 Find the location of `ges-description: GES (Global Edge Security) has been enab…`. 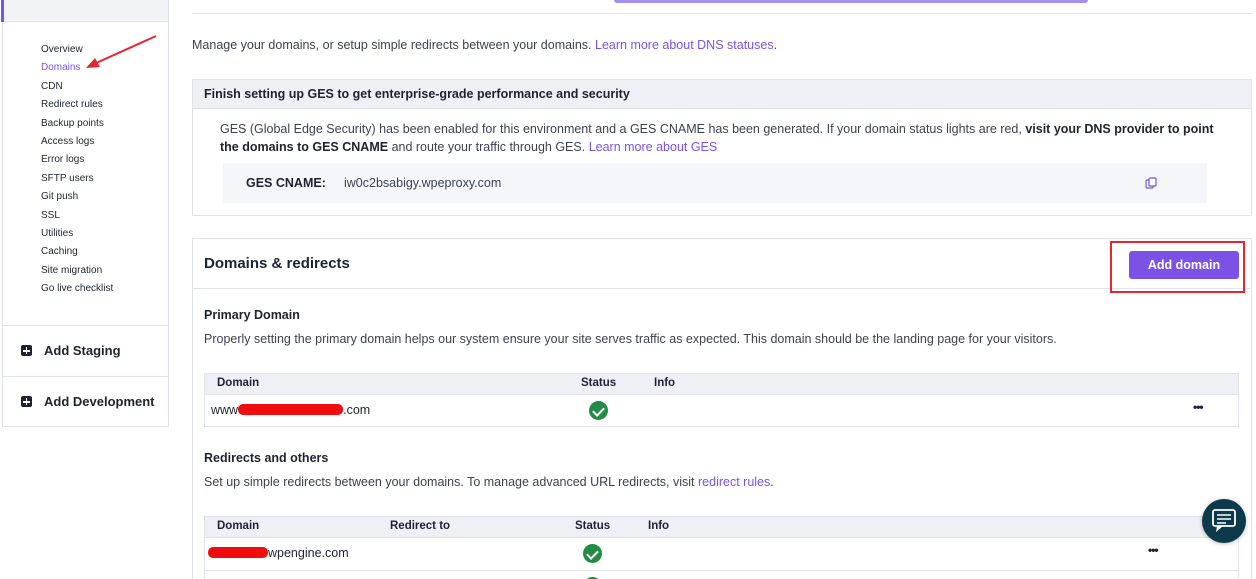

ges-description: GES (Global Edge Security) has been enab… is located at coordinates (725, 138).